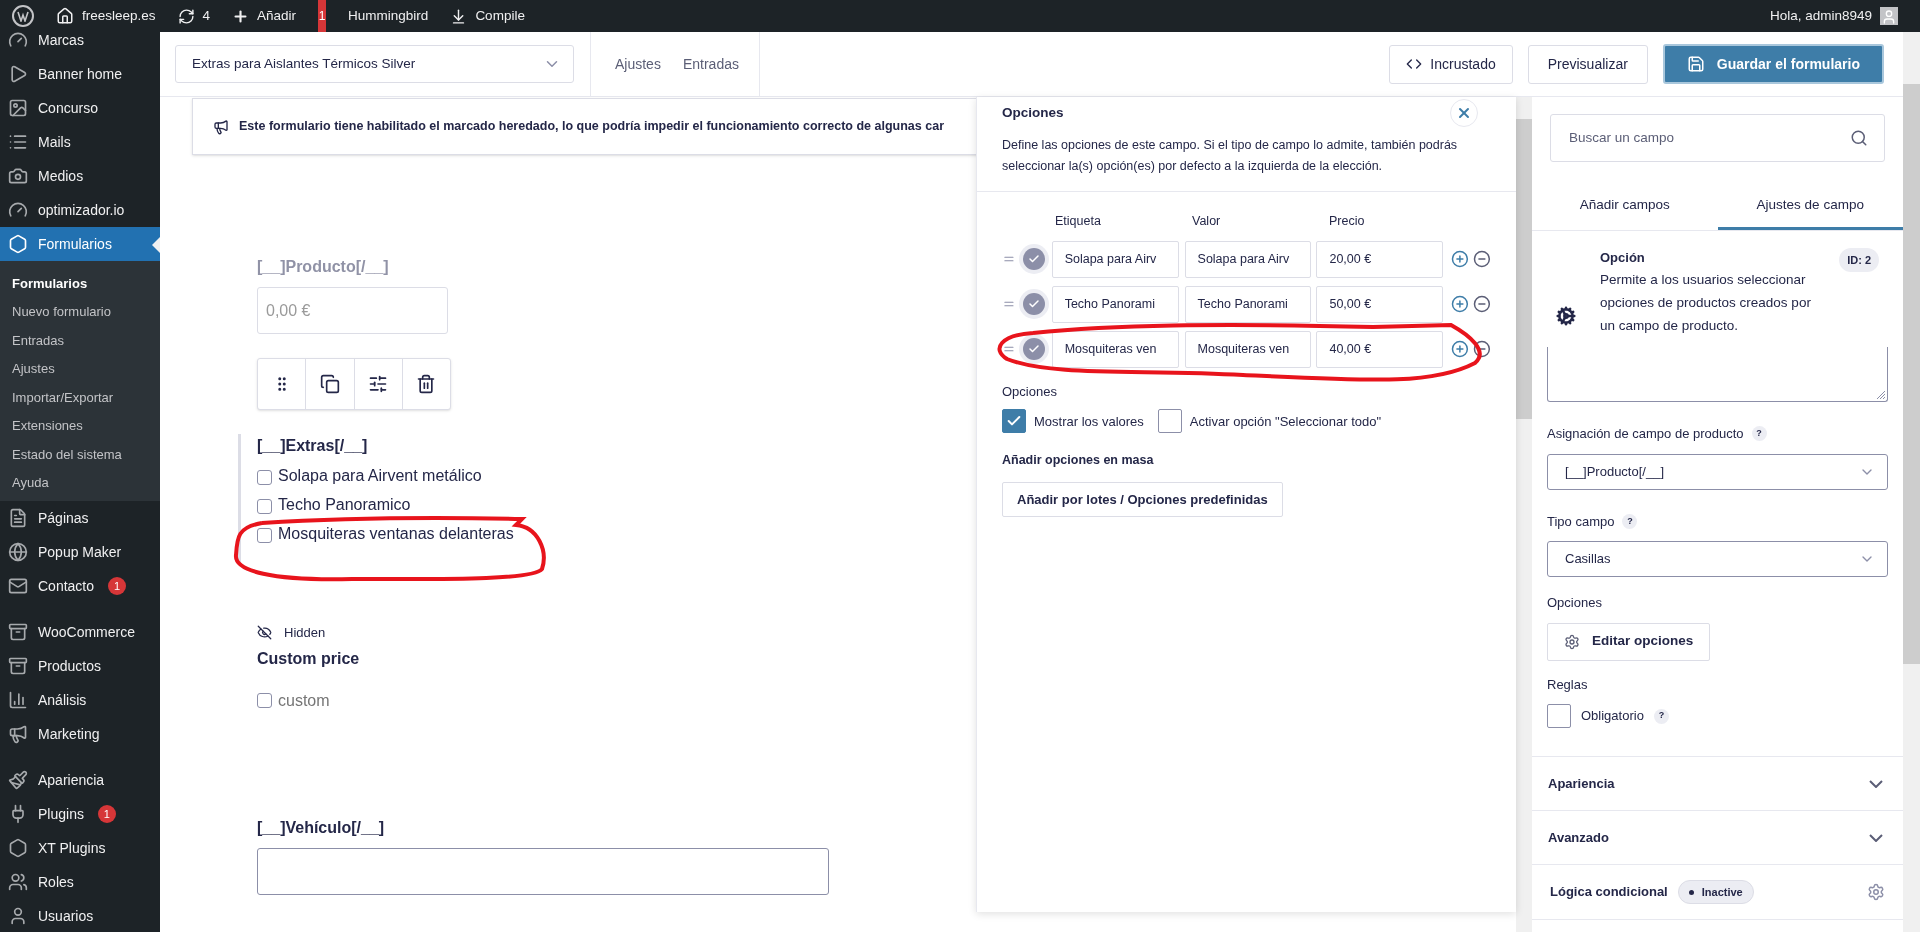 This screenshot has height=932, width=1920. I want to click on sidebar-item: Concurso, so click(80, 108).